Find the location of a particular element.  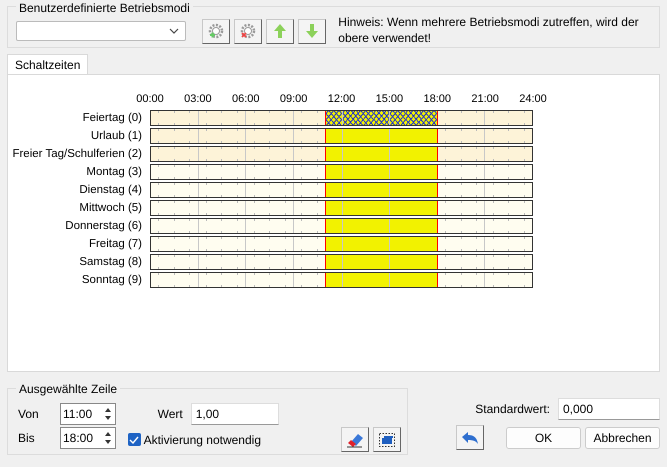

value-field: 1,00 is located at coordinates (234, 414).